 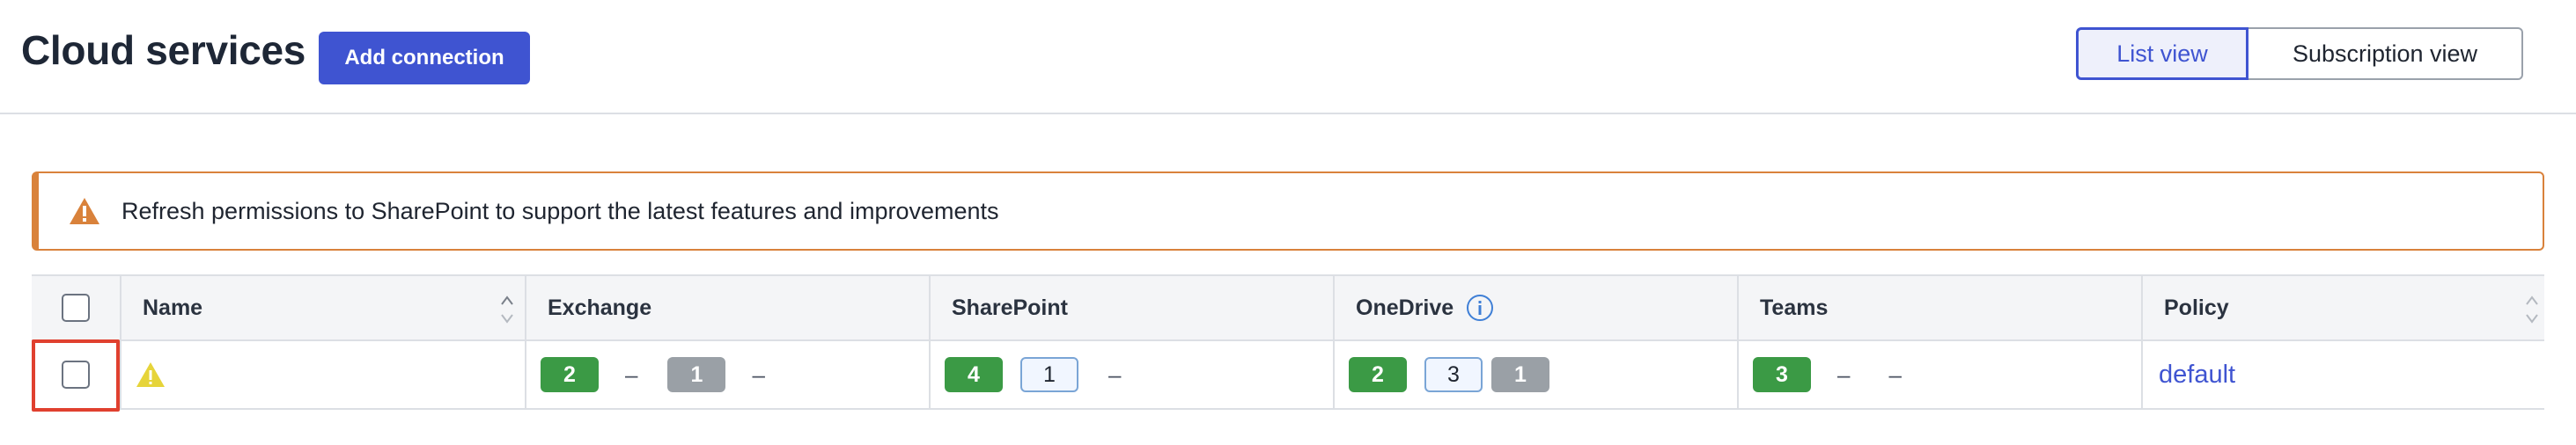 I want to click on exchange-cell: 2 – 1 –, so click(x=727, y=374).